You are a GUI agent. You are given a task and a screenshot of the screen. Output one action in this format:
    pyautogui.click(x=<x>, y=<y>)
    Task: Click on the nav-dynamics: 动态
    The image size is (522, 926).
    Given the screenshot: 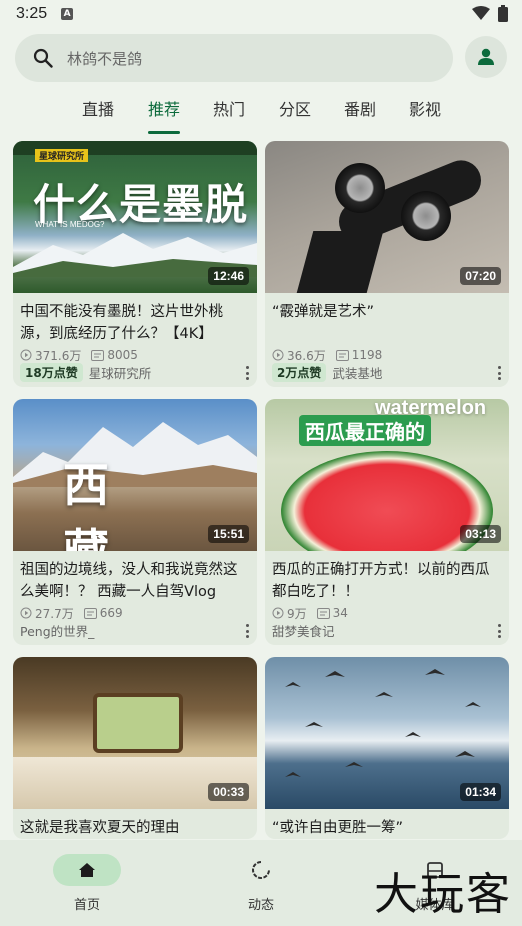 What is the action you would take?
    pyautogui.click(x=261, y=883)
    